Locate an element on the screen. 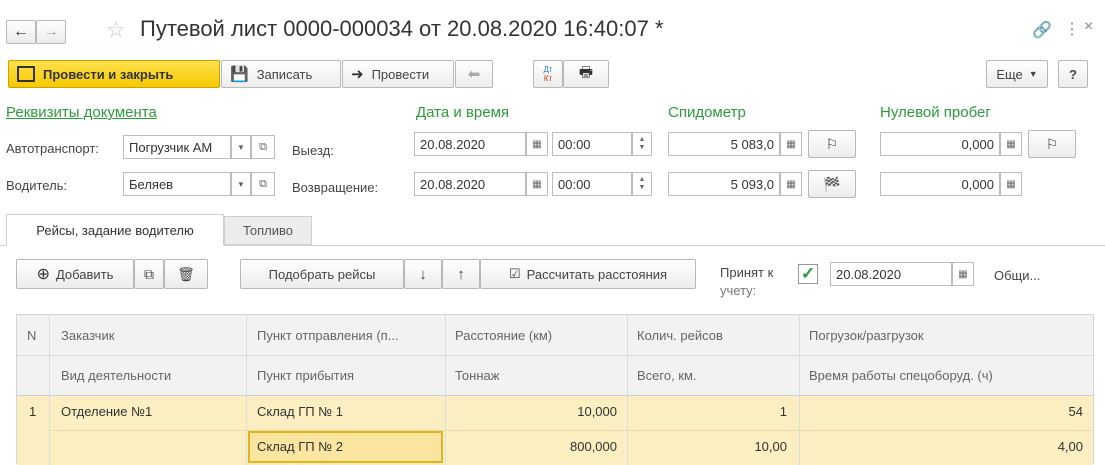 The image size is (1105, 465). copy-button: ⧉ is located at coordinates (149, 274).